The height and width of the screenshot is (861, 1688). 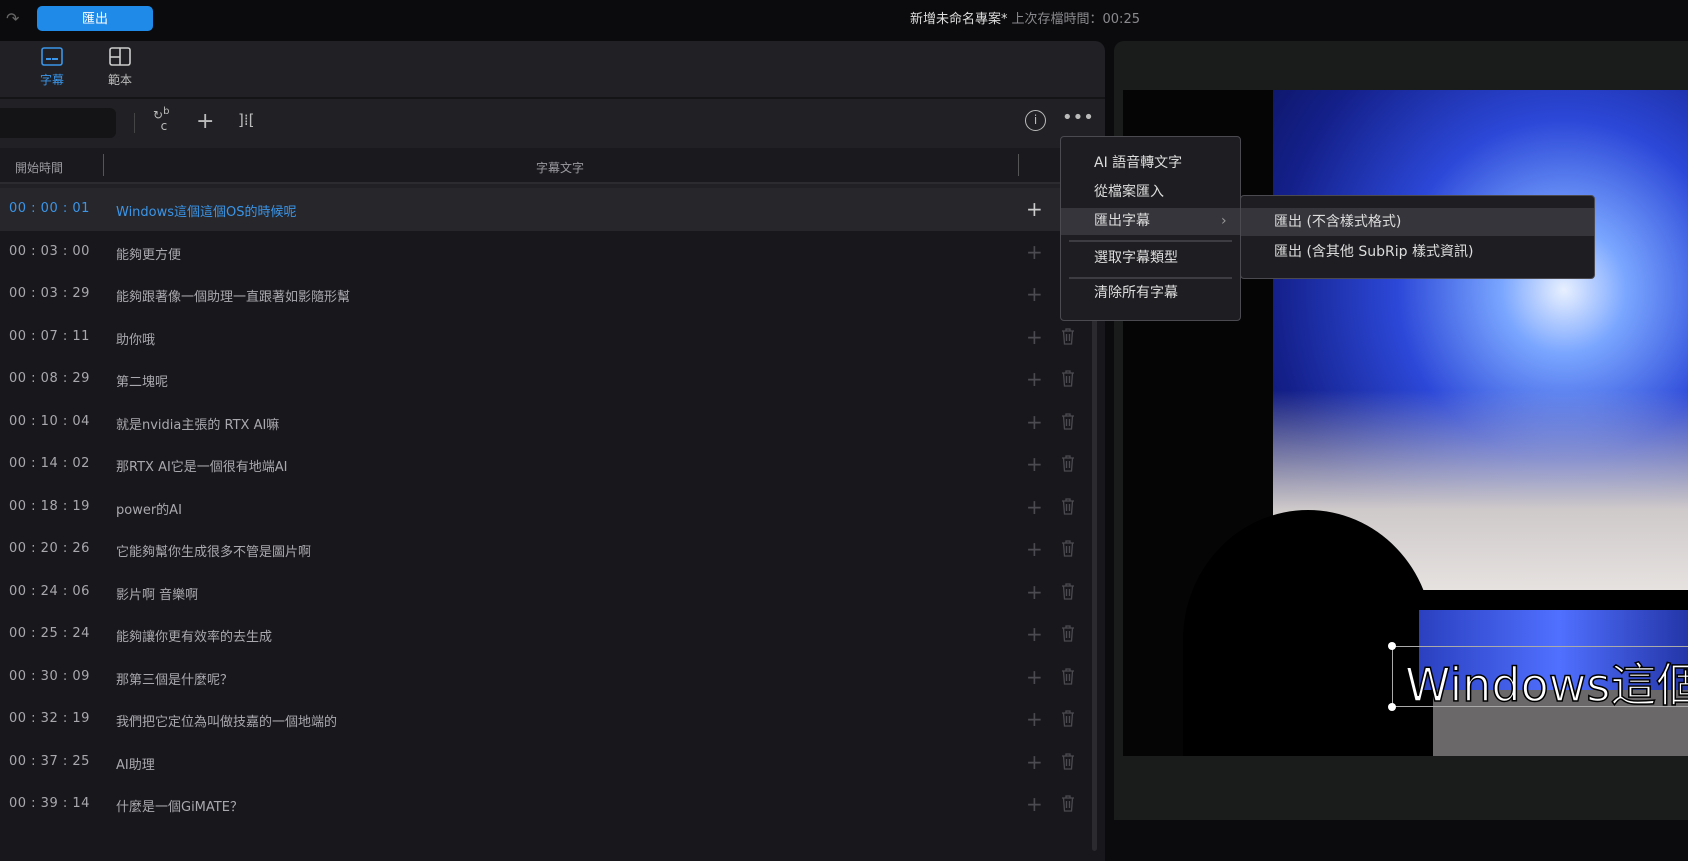 What do you see at coordinates (1417, 252) in the screenshot?
I see `submenu-export-srt-styles: 匯出 (含其他 SubRip 樣式資訊)` at bounding box center [1417, 252].